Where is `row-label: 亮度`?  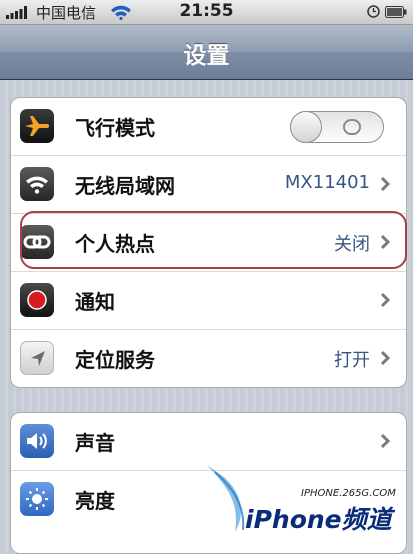 row-label: 亮度 is located at coordinates (95, 501).